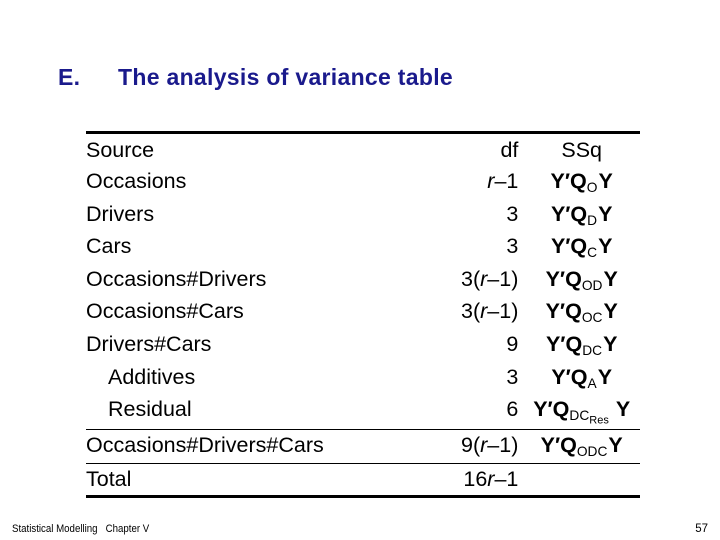  Describe the element at coordinates (120, 213) in the screenshot. I see `row-source-label: Drivers` at that location.